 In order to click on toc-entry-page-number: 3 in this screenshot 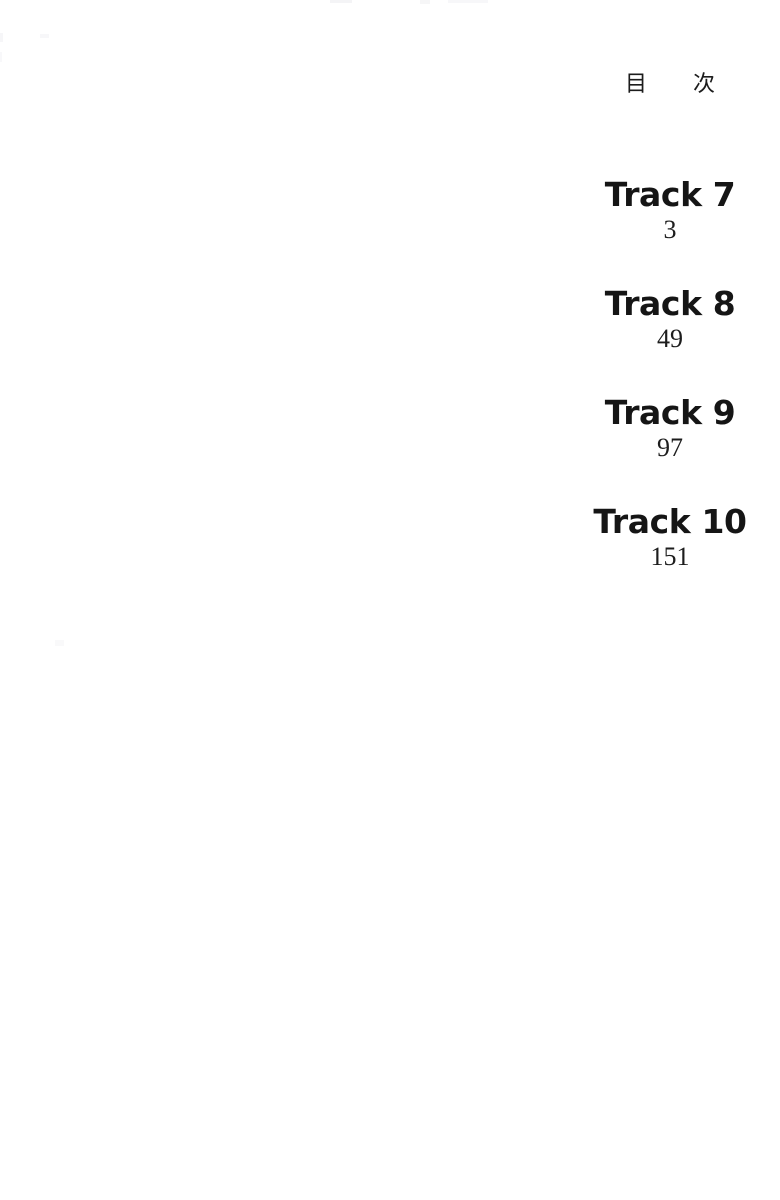, I will do `click(670, 229)`.